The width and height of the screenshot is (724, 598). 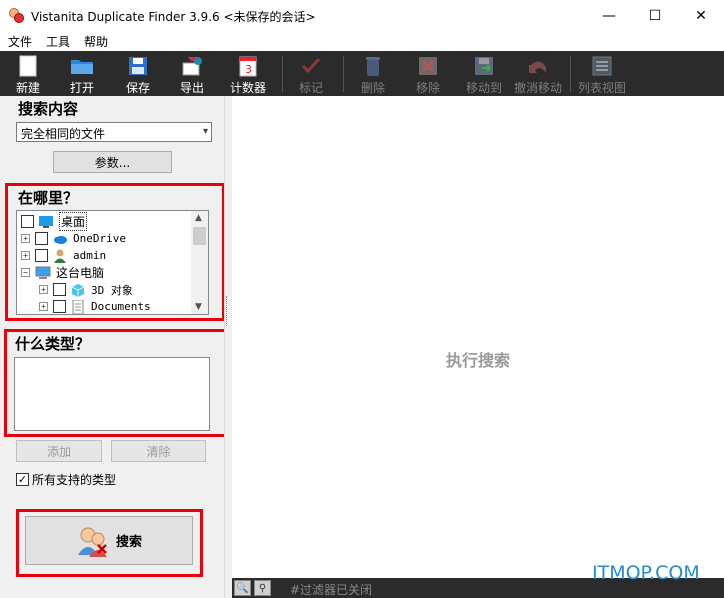 What do you see at coordinates (43, 272) in the screenshot?
I see `computer-icon` at bounding box center [43, 272].